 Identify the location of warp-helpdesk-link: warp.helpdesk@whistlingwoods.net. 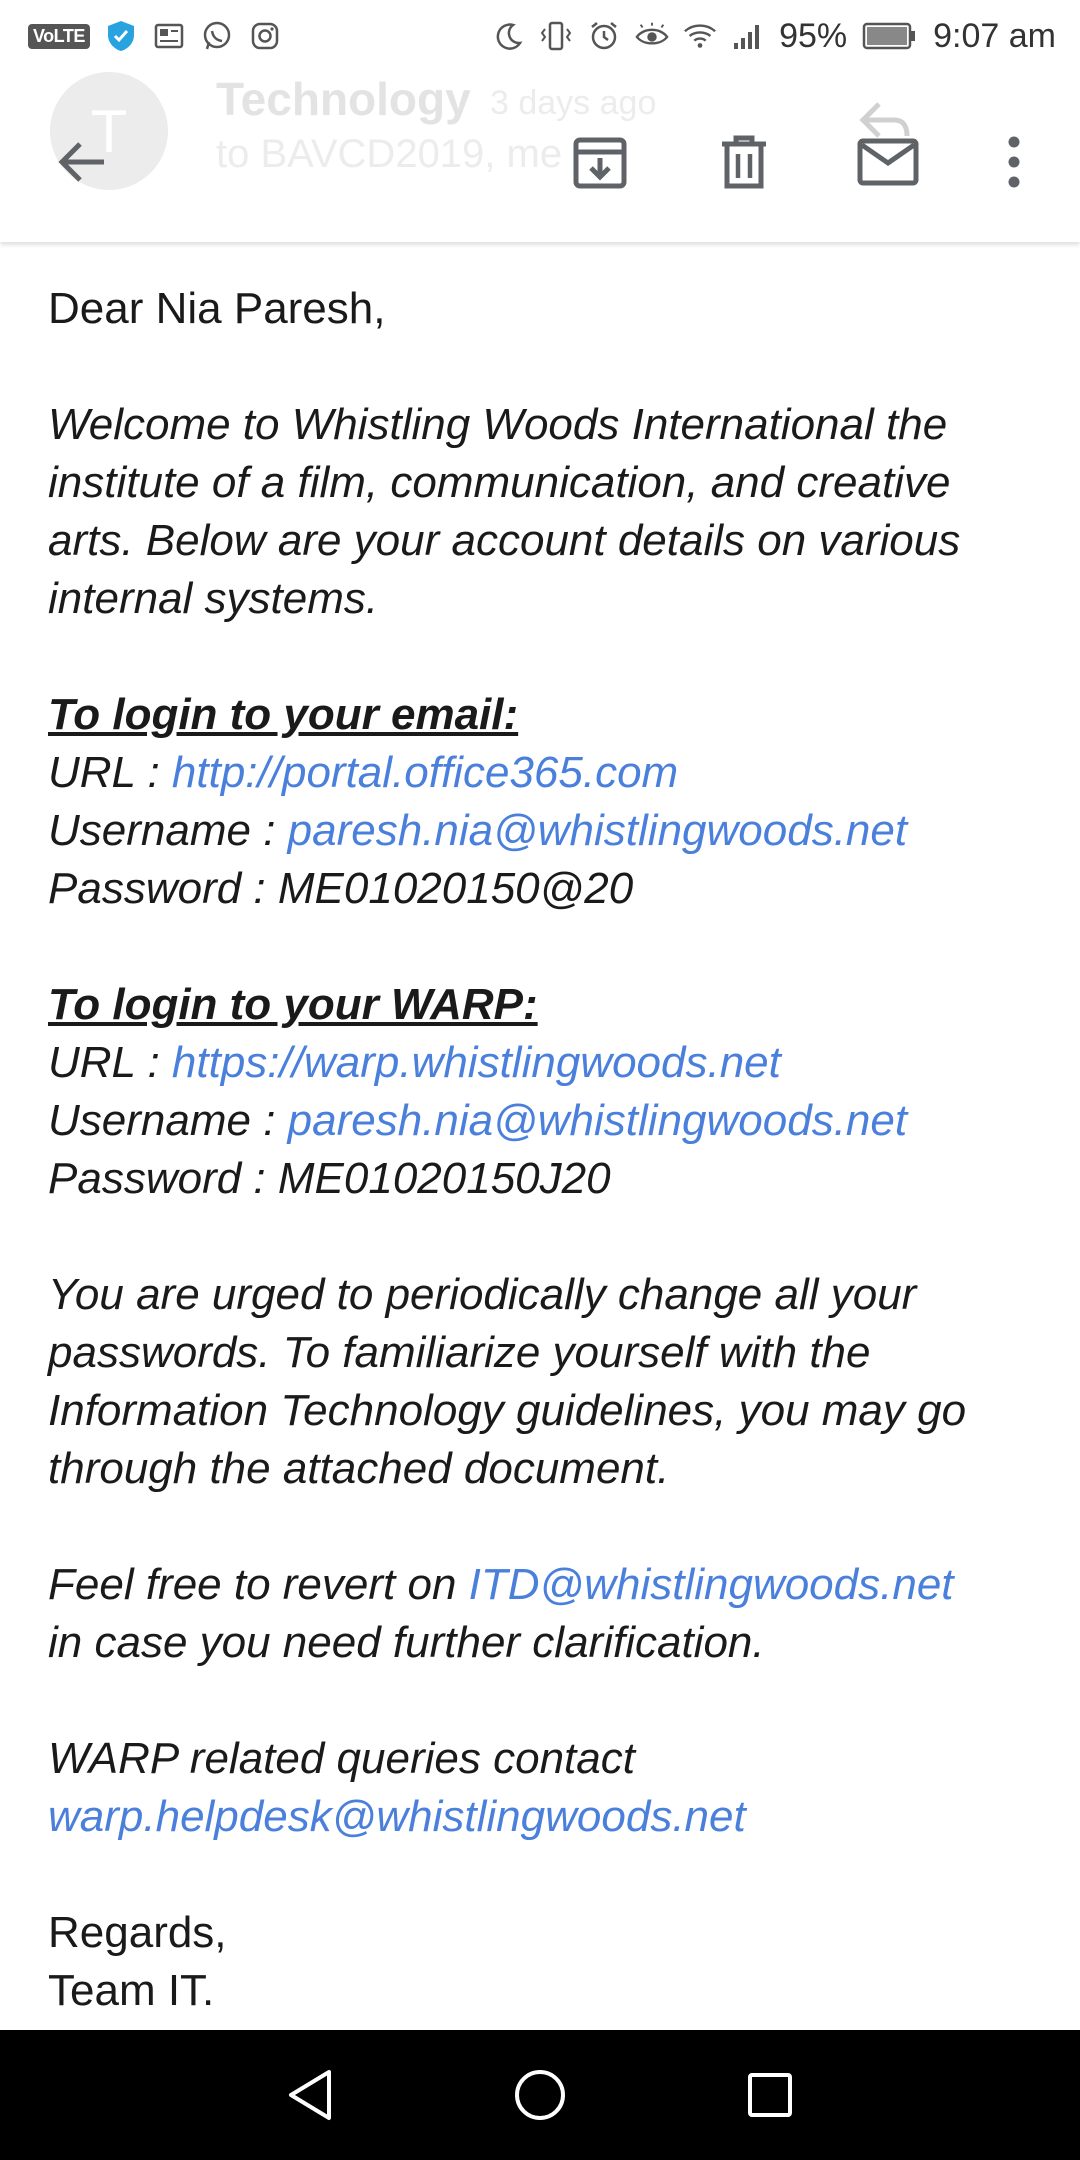
(397, 1816).